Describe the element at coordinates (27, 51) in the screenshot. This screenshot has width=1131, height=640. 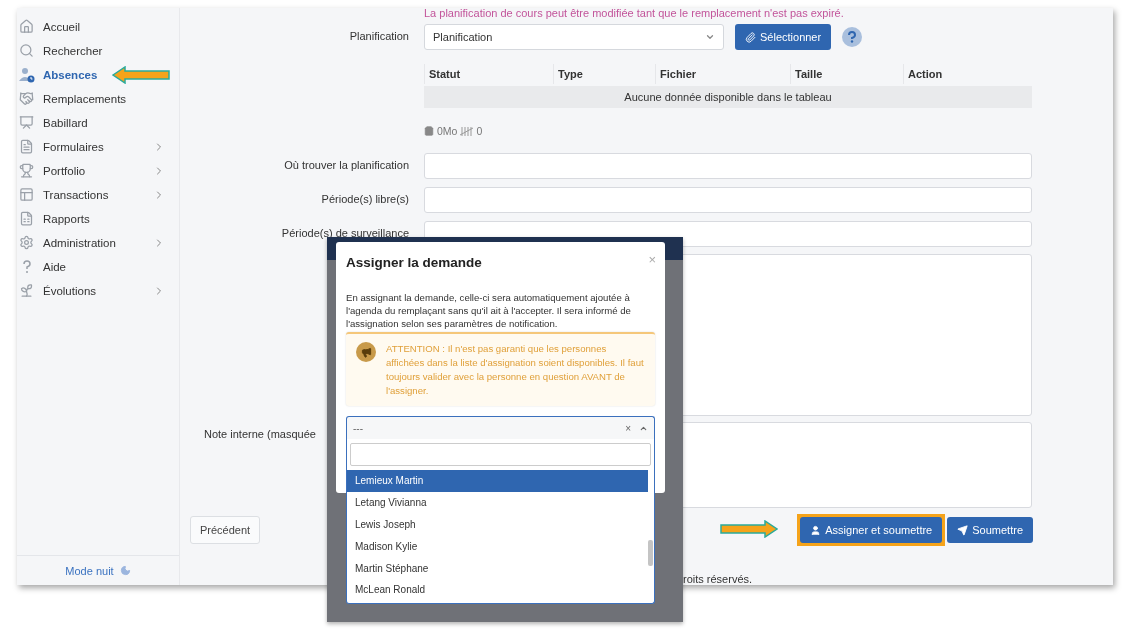
I see `search-icon` at that location.